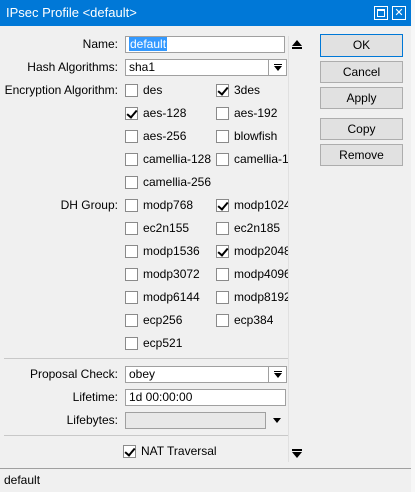 The height and width of the screenshot is (492, 415). I want to click on status-text: default, so click(22, 480).